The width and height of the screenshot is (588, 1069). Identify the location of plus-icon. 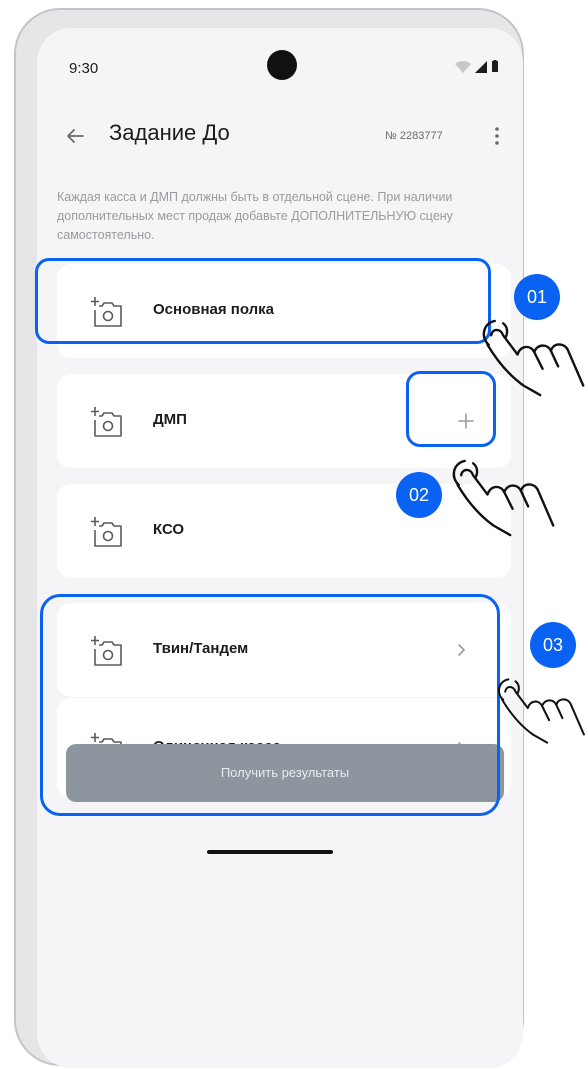
(466, 421).